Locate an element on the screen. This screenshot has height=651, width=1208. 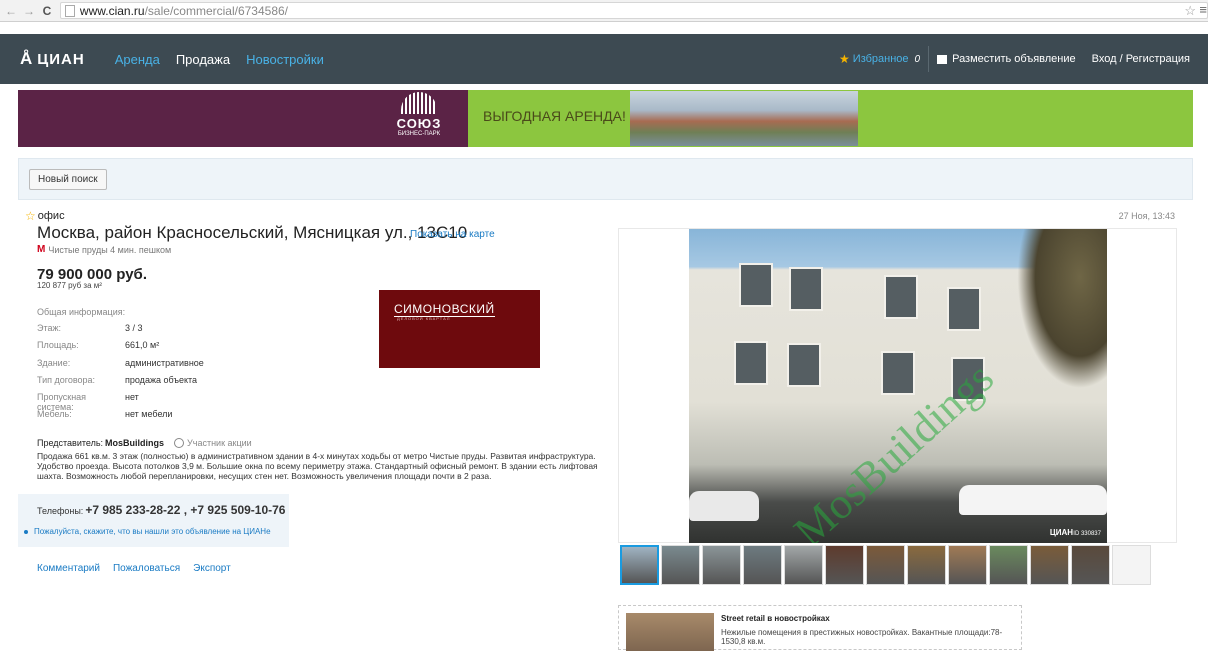
photo-logo: ЦИАН is located at coordinates (1061, 532).